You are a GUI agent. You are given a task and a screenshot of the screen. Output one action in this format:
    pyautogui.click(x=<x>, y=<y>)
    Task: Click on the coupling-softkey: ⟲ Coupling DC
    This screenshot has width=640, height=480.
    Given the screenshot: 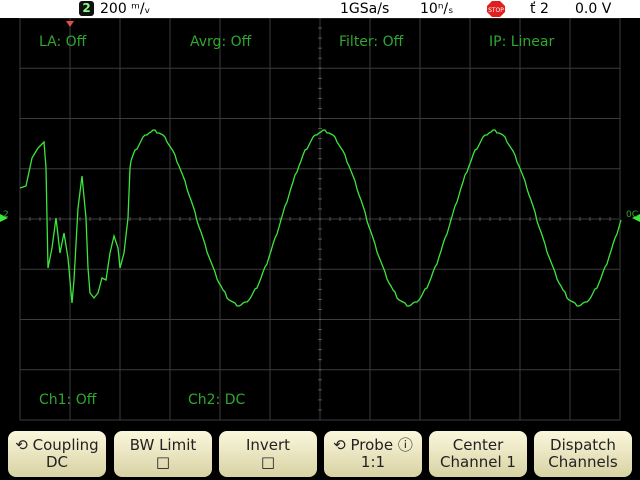 What is the action you would take?
    pyautogui.click(x=57, y=454)
    